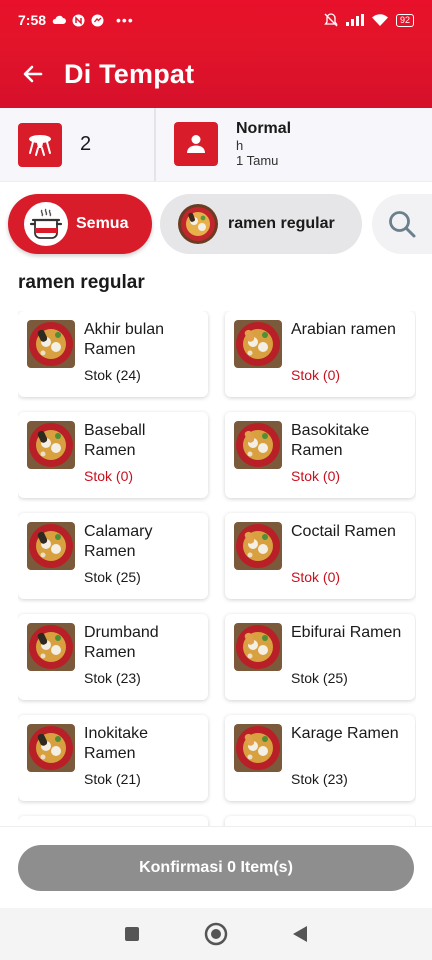 The height and width of the screenshot is (960, 432). I want to click on more-dots-icon: •••, so click(125, 20).